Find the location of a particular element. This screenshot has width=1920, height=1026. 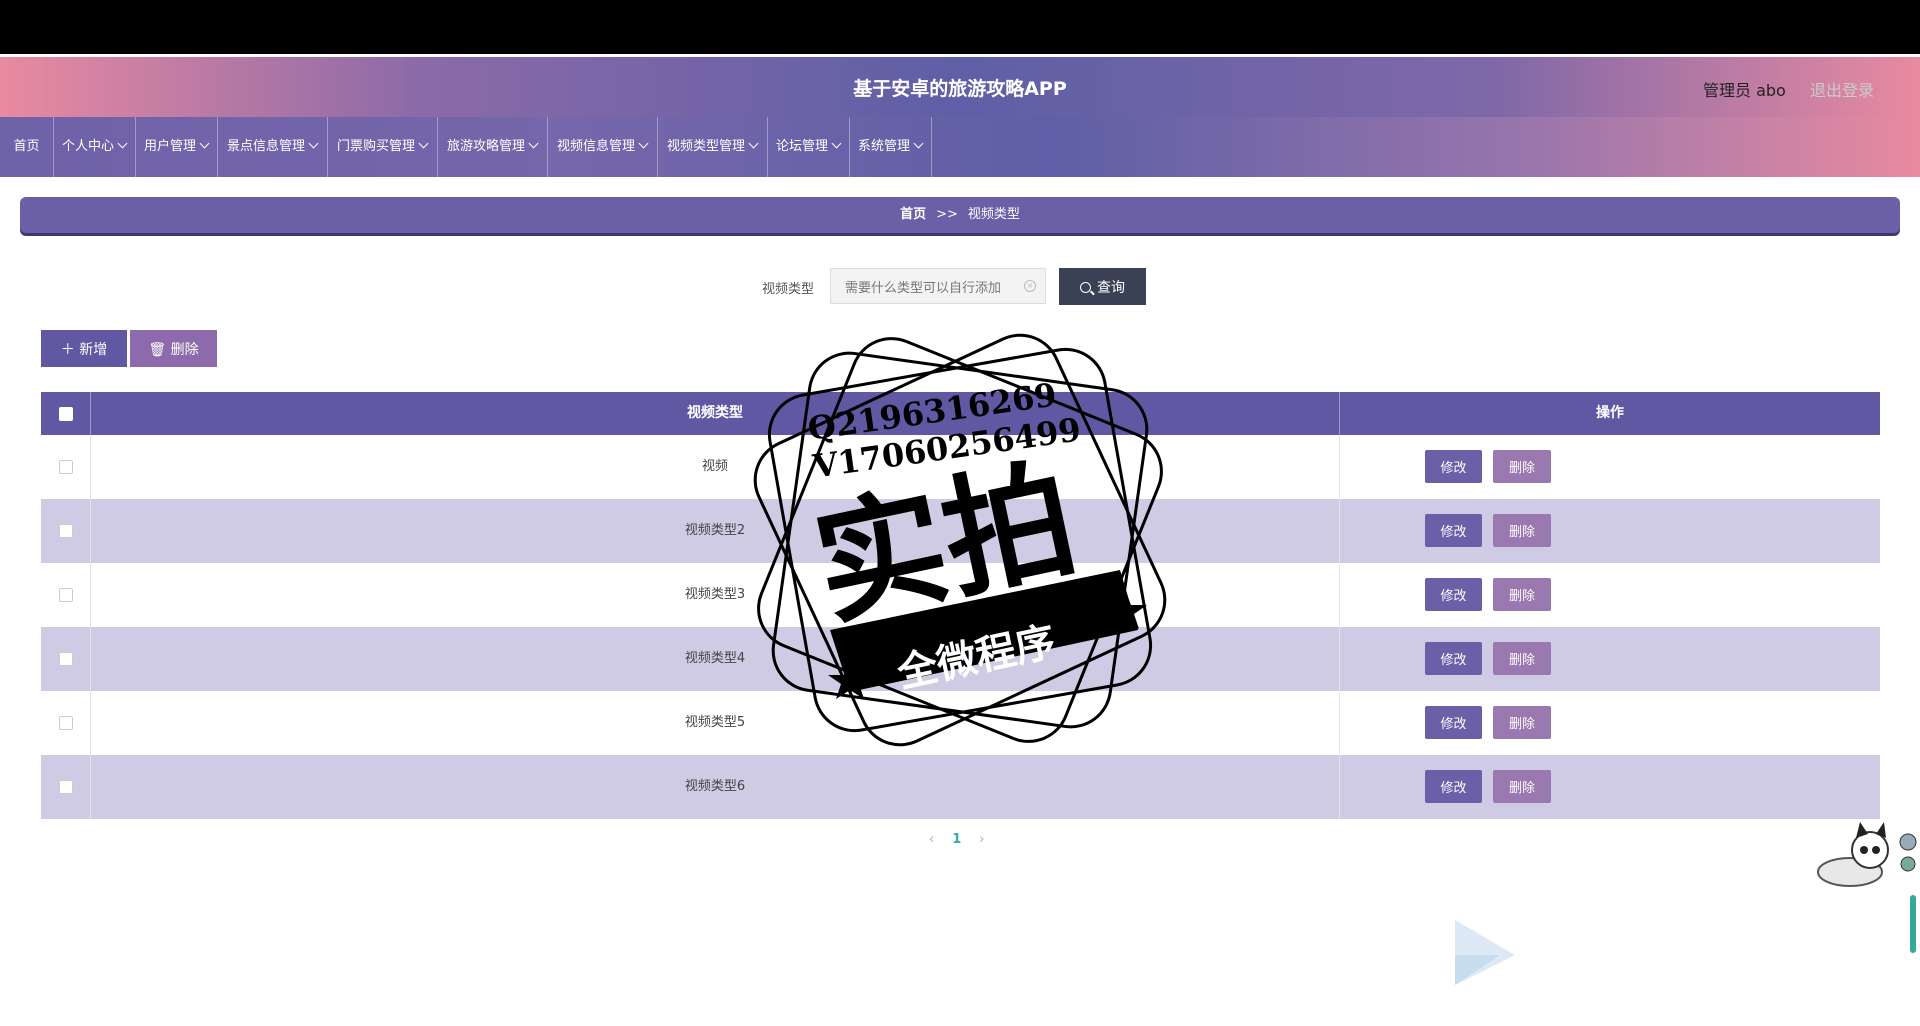

app-title: 基于安卓的旅游攻略APP is located at coordinates (960, 89).